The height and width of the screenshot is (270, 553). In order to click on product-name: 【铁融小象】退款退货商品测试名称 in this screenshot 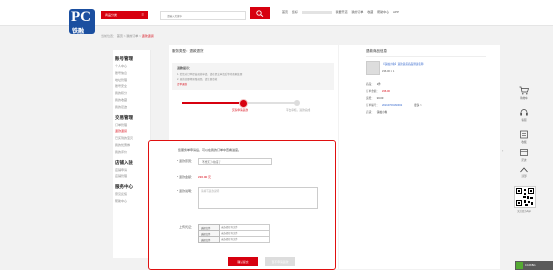, I will do `click(413, 64)`.